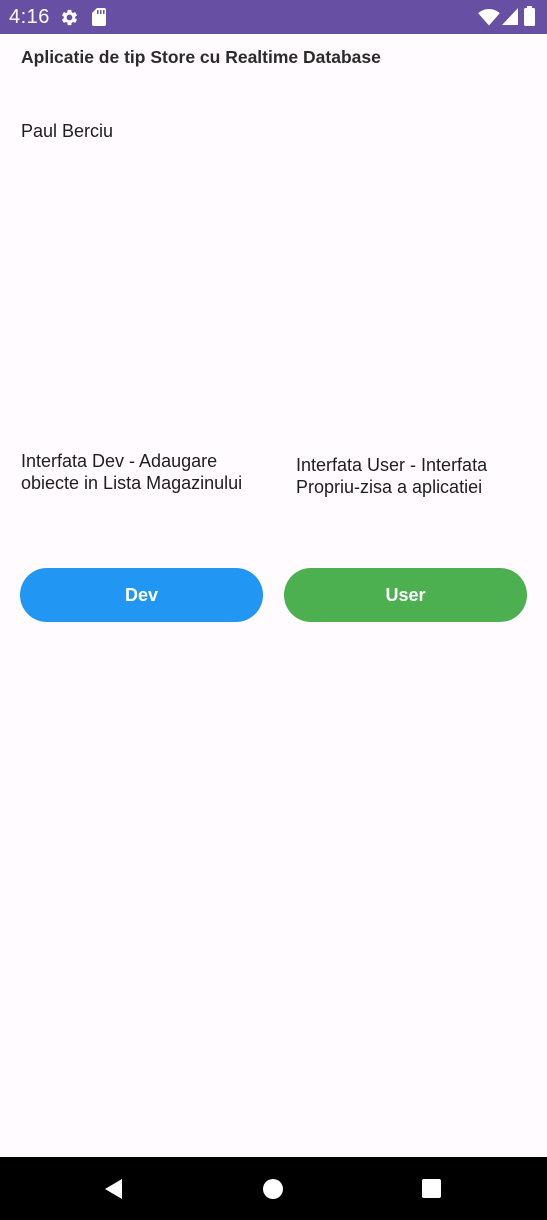 The image size is (547, 1220). I want to click on user-button-label: User, so click(405, 594).